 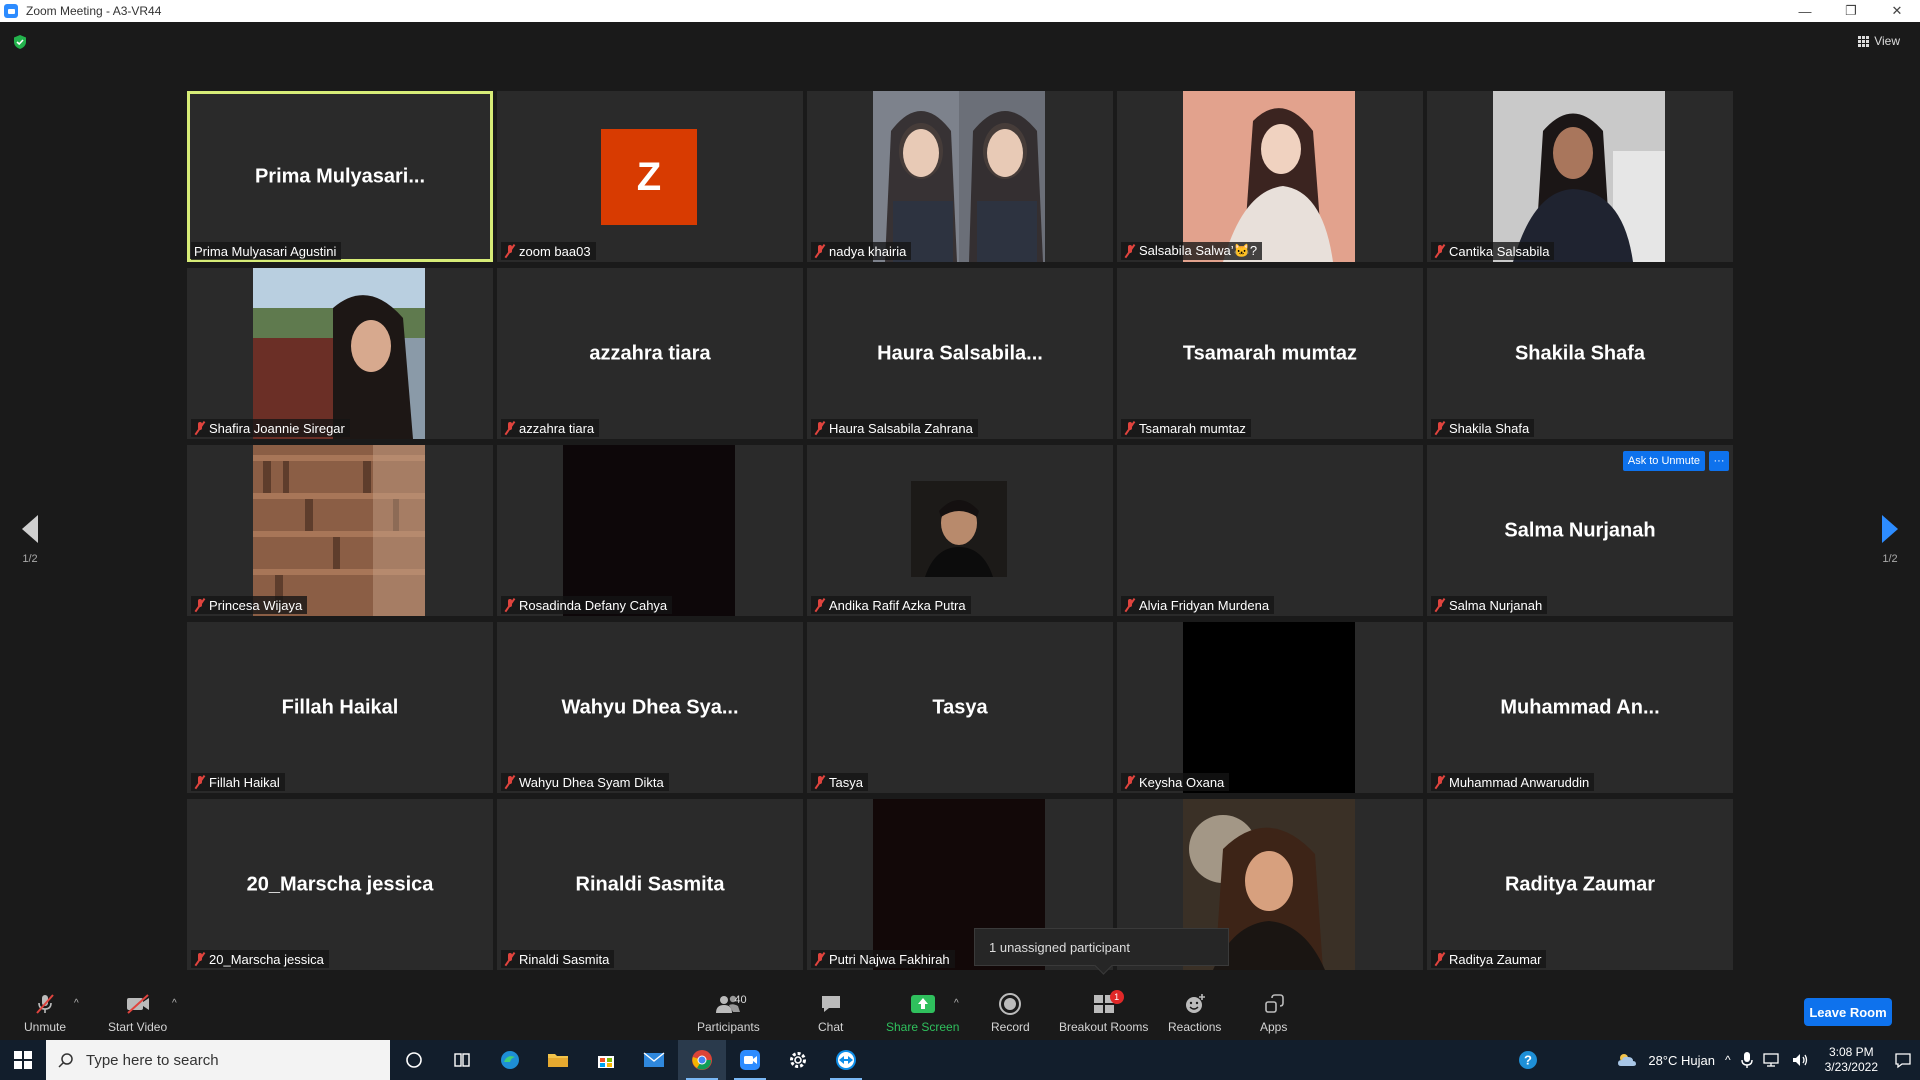 What do you see at coordinates (960, 11) in the screenshot?
I see `window-titlebar: Zoom Meeting - A3-VR44 — ❐ ✕` at bounding box center [960, 11].